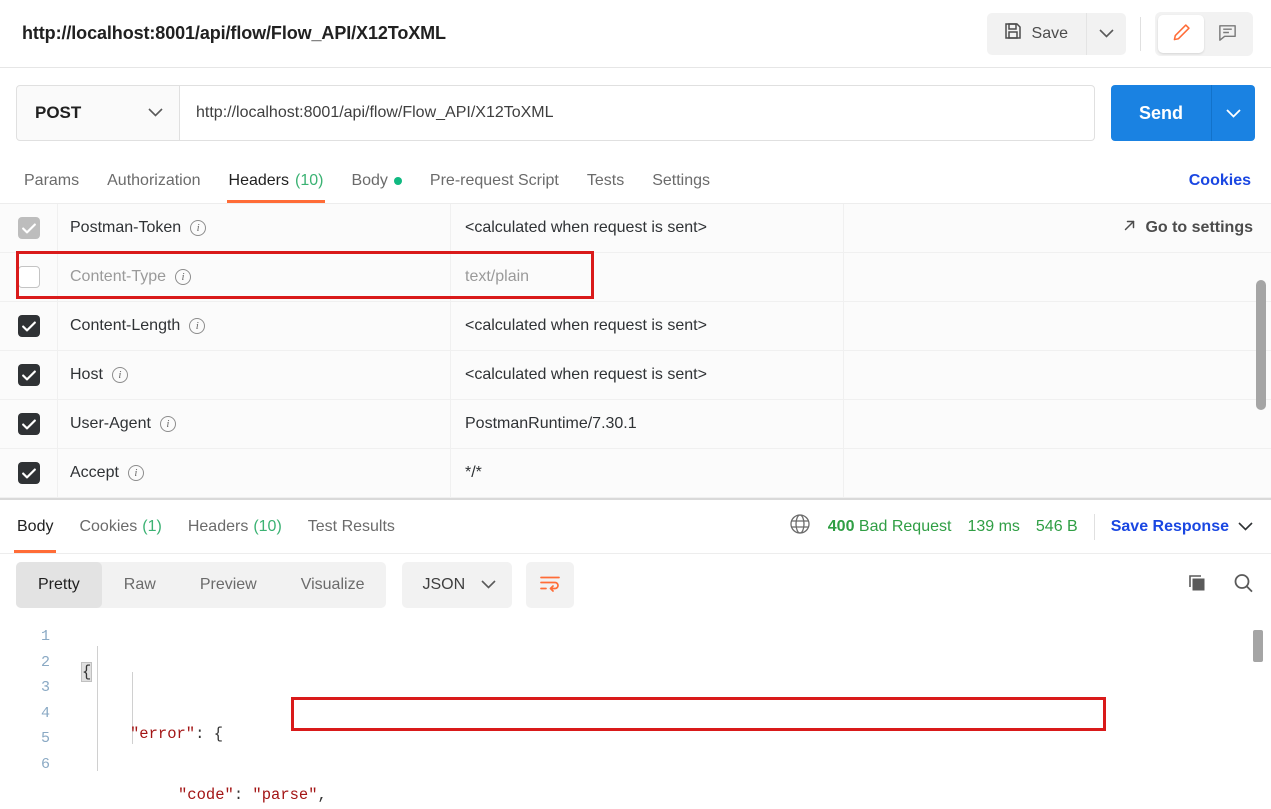 The width and height of the screenshot is (1271, 809). Describe the element at coordinates (1261, 345) in the screenshot. I see `headers-scrollbar-thumb` at that location.